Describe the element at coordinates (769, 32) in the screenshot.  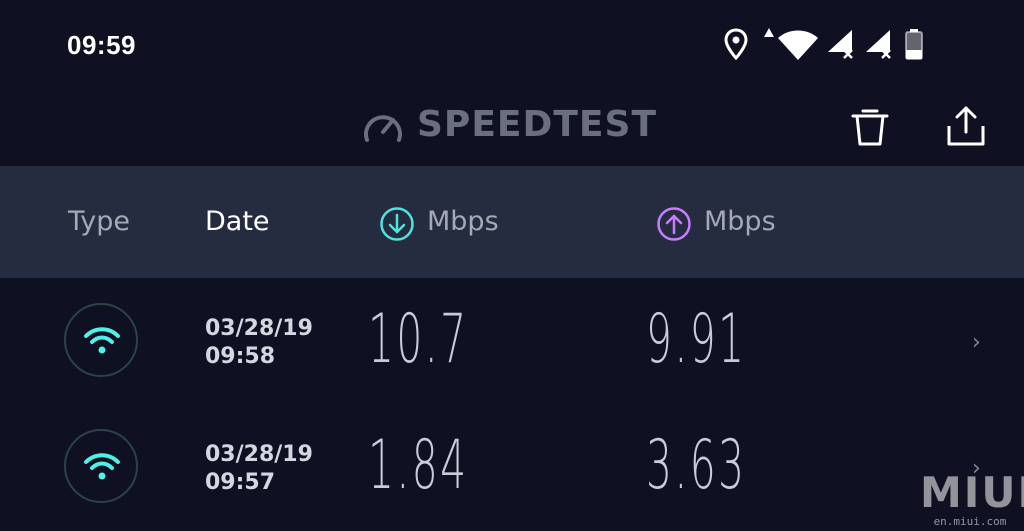
I see `data-arrow-icon` at that location.